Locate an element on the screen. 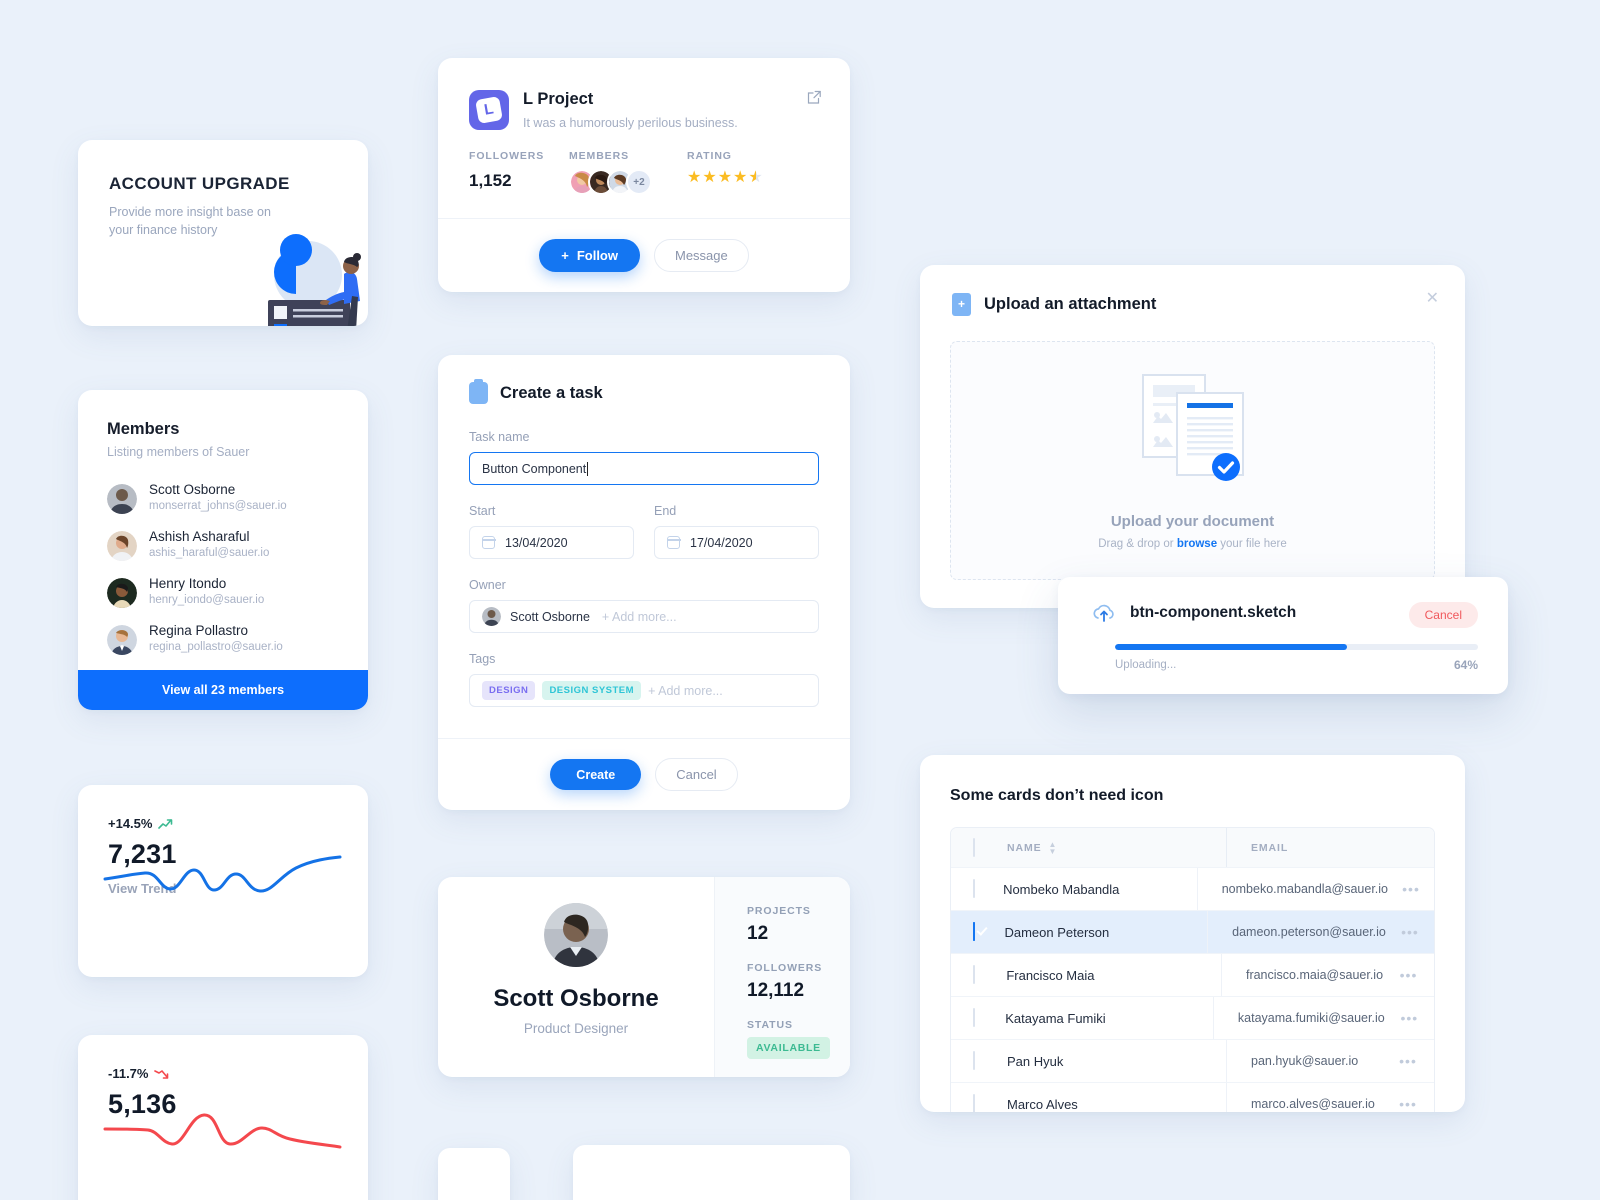  create-task-header: Create a task is located at coordinates (644, 379).